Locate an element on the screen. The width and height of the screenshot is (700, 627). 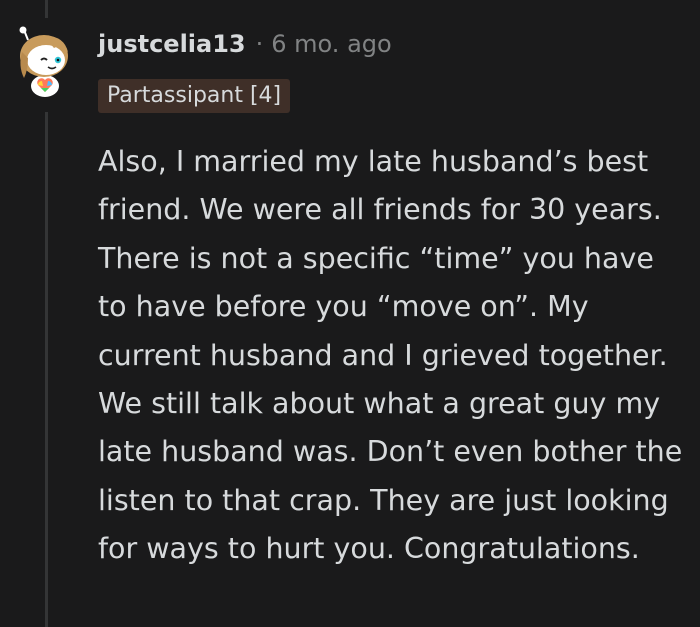
comment-header: justcelia13 · 6 mo. ago is located at coordinates (245, 44).